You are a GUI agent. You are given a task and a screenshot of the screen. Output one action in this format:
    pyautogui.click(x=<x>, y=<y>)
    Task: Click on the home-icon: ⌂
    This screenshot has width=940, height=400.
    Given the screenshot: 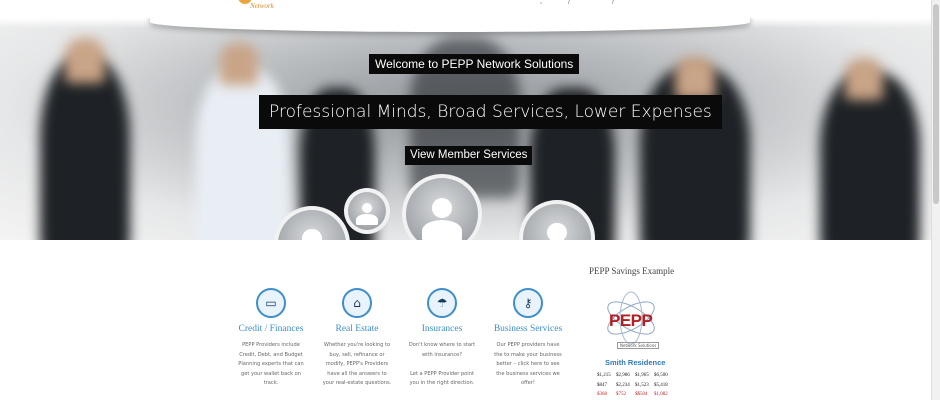 What is the action you would take?
    pyautogui.click(x=357, y=303)
    